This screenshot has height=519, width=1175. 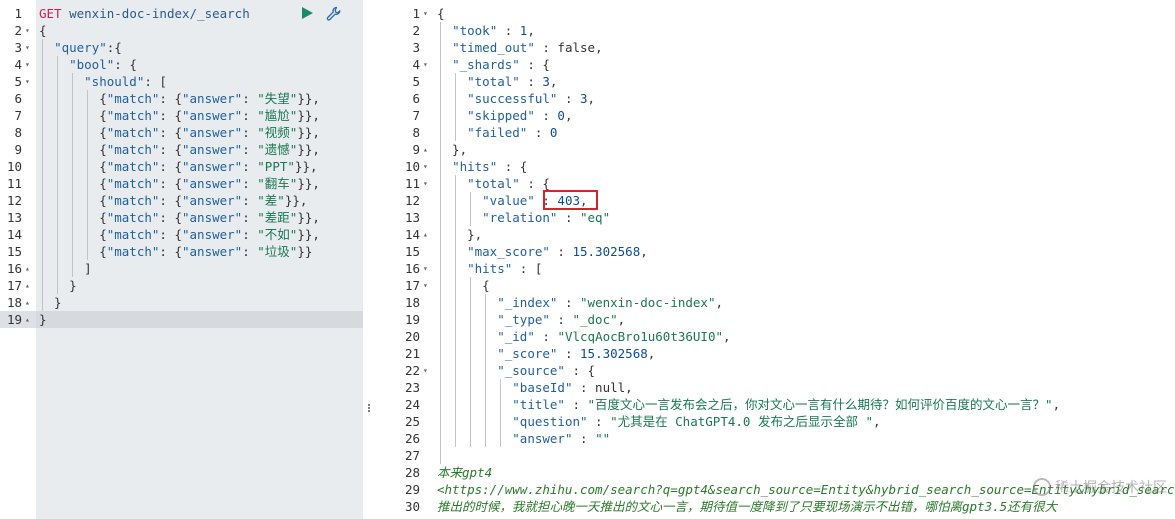 What do you see at coordinates (181, 30) in the screenshot?
I see `request-code-line: 2 ▾ {` at bounding box center [181, 30].